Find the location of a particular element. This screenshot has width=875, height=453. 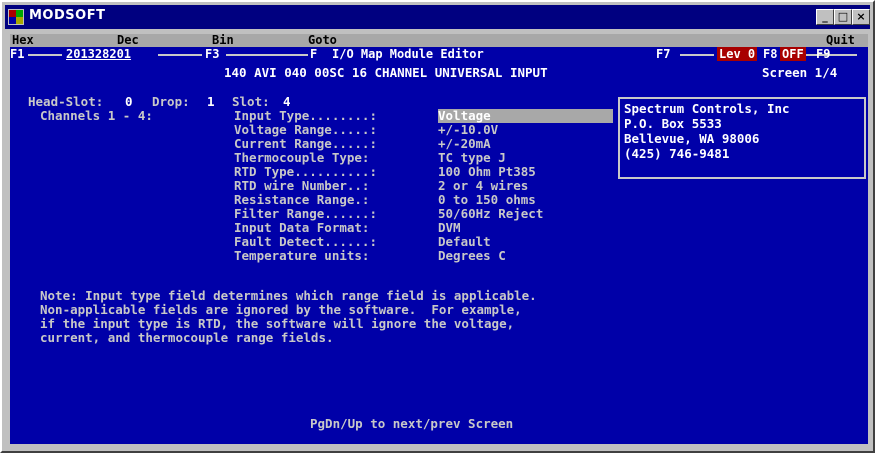

f7-key: F7 is located at coordinates (663, 54).